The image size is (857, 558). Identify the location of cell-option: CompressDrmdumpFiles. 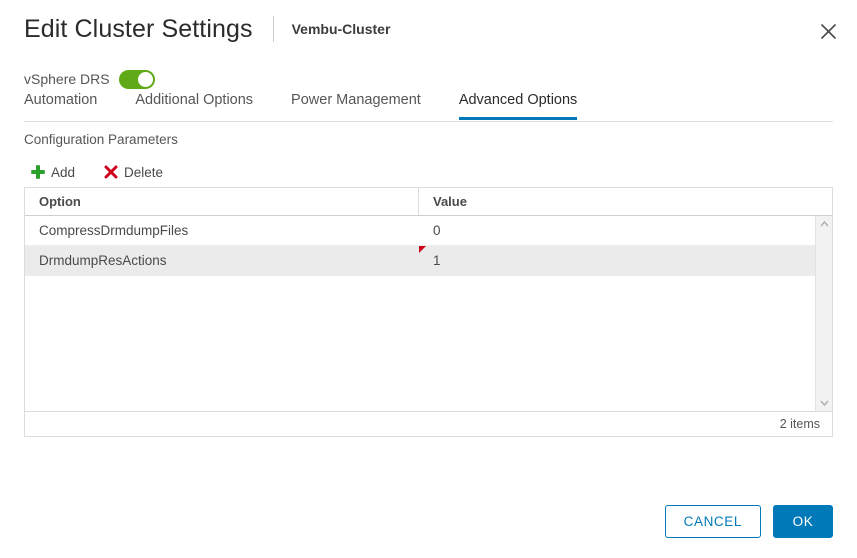
(114, 230).